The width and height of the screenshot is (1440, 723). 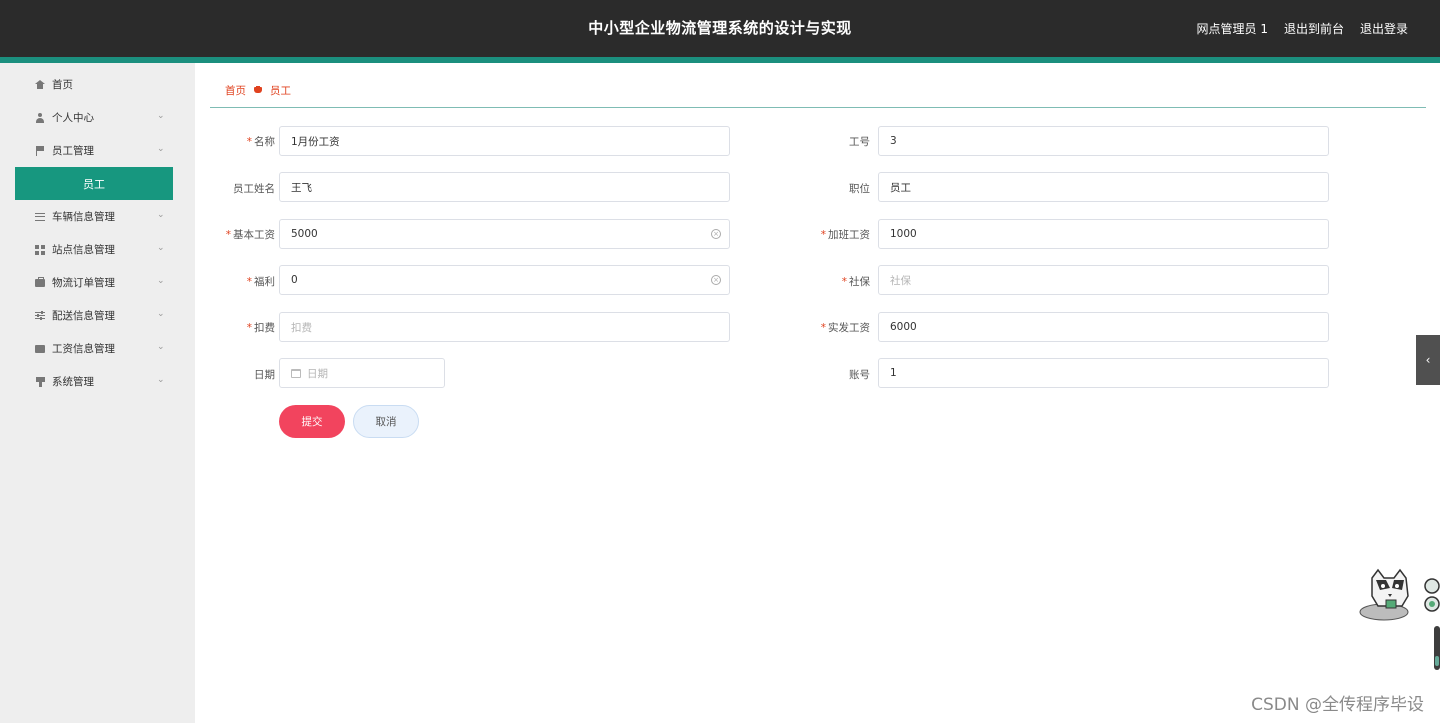 I want to click on sidebar-item-station-info: 站点信息管理 ⌄, so click(x=97, y=249).